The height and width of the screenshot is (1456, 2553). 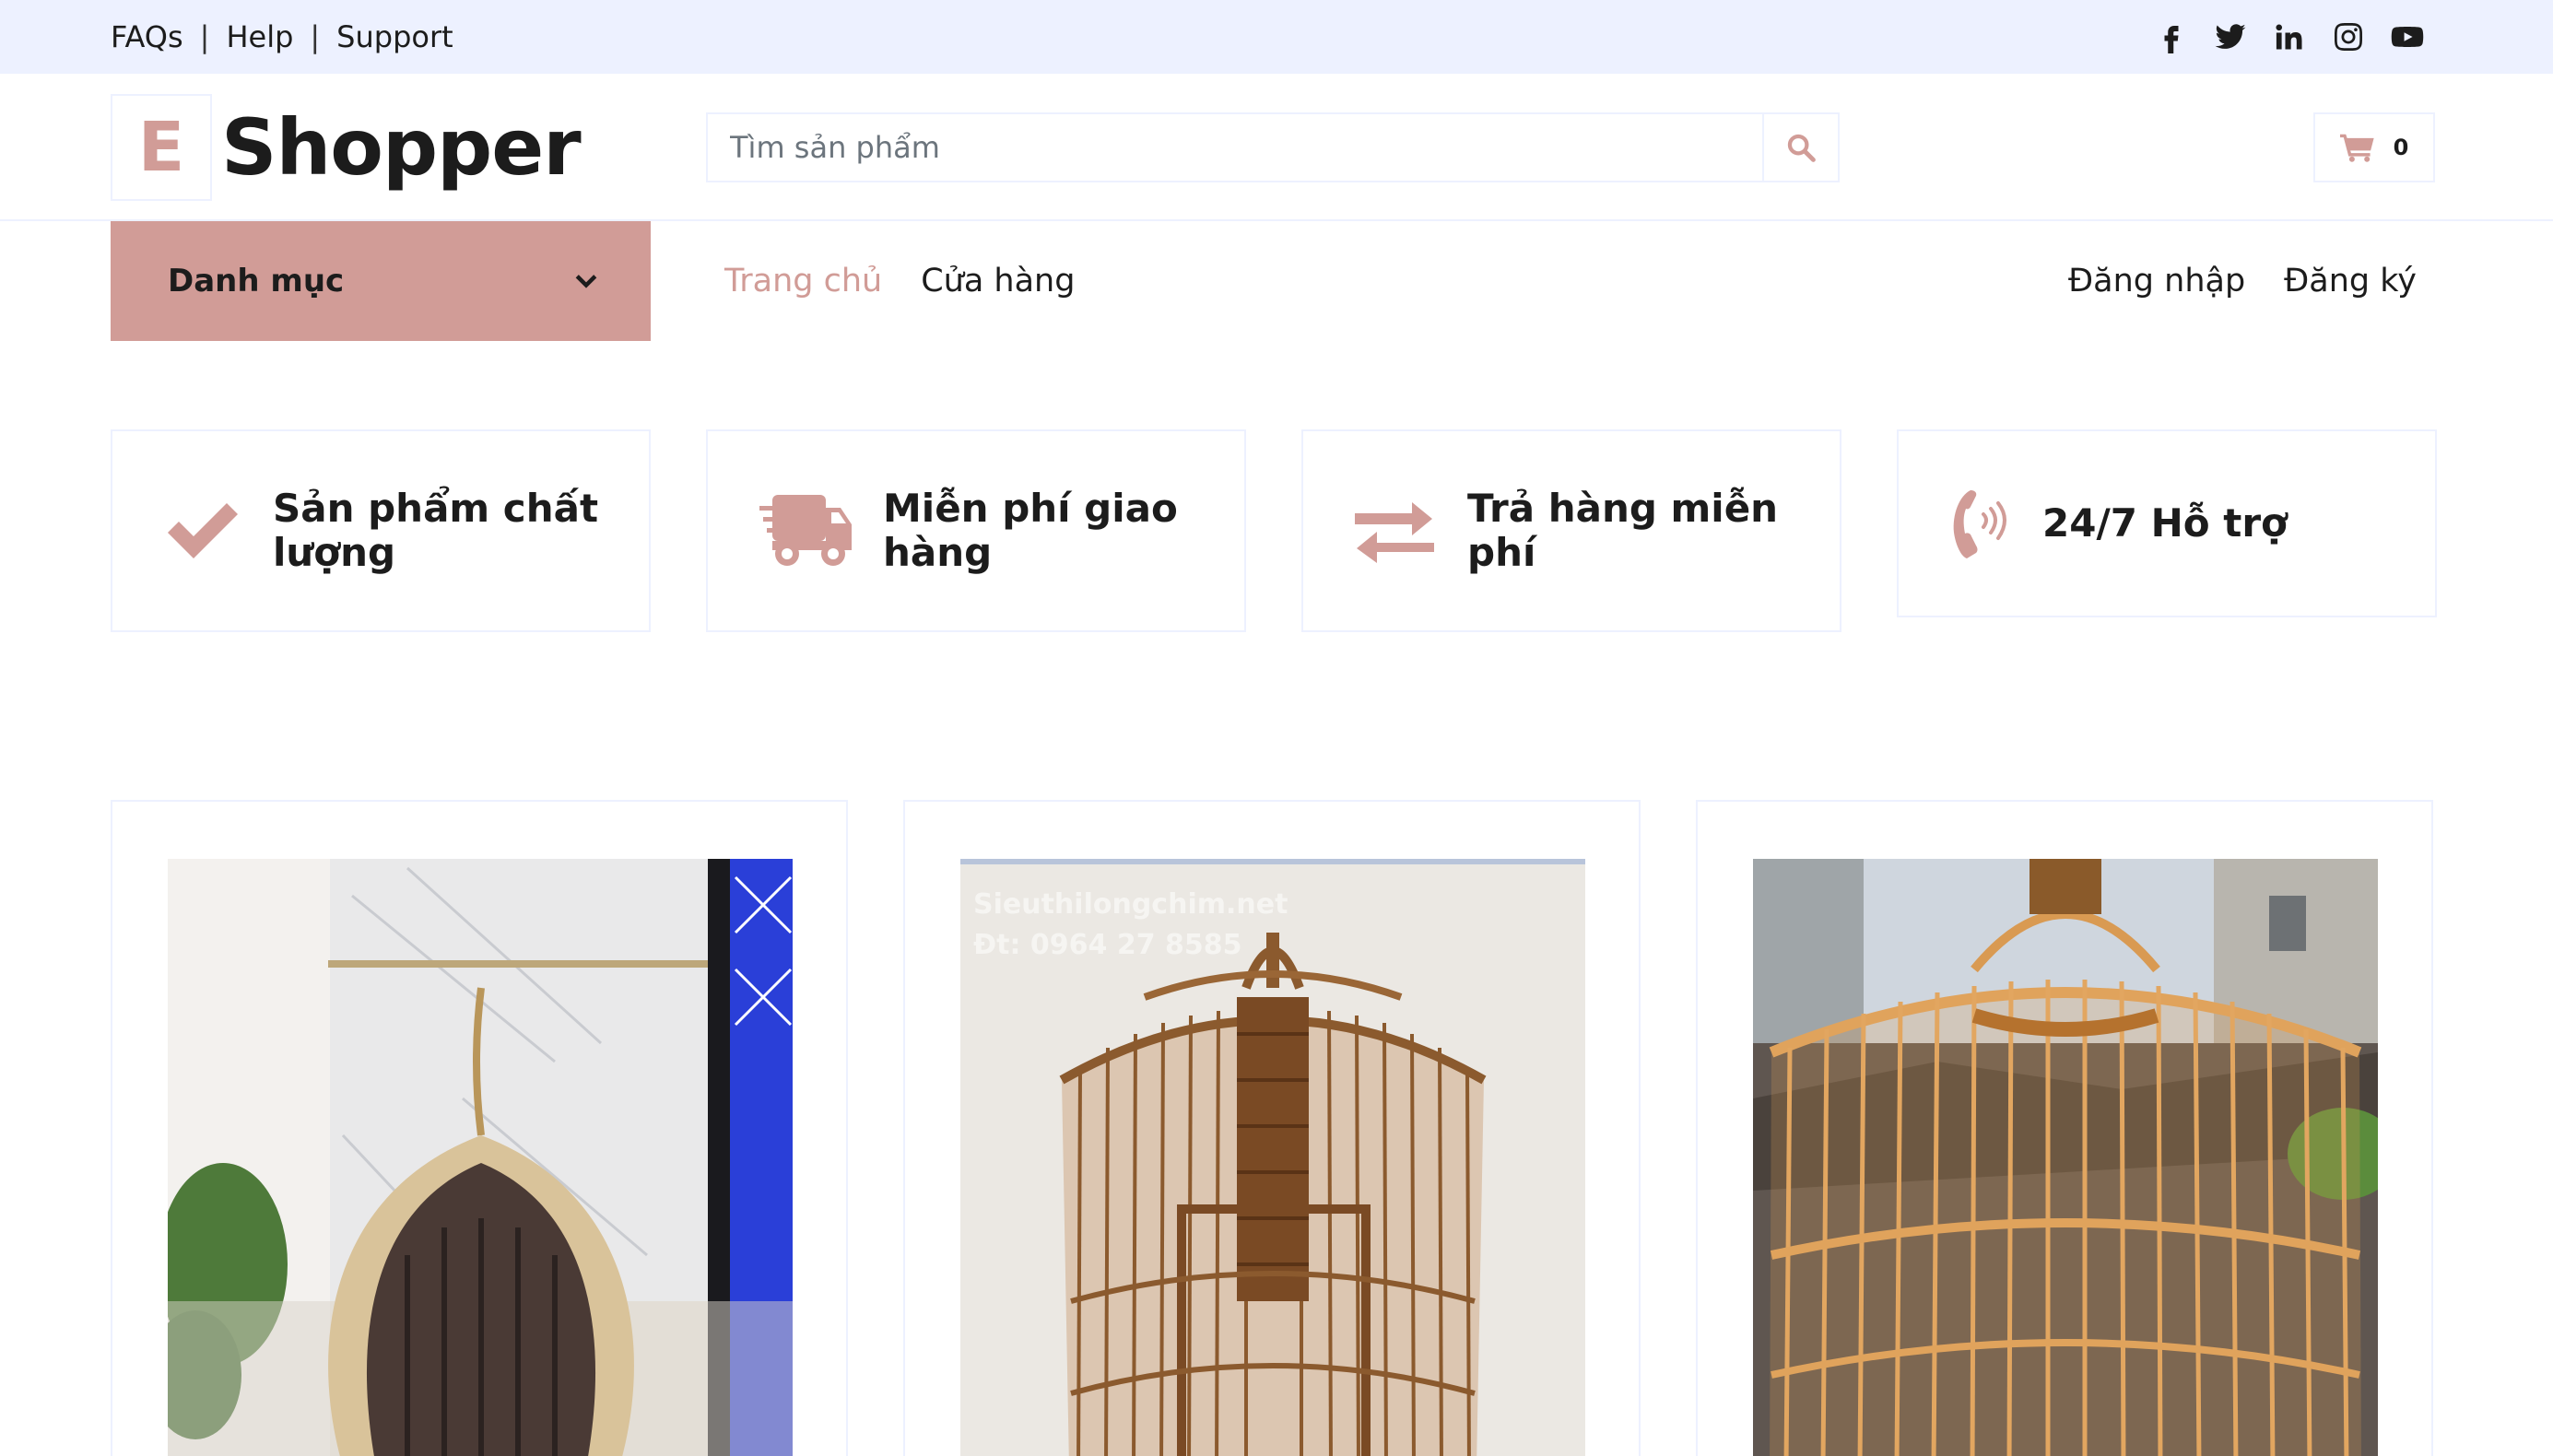 What do you see at coordinates (1501, 552) in the screenshot?
I see `feature-title-line2: phí` at bounding box center [1501, 552].